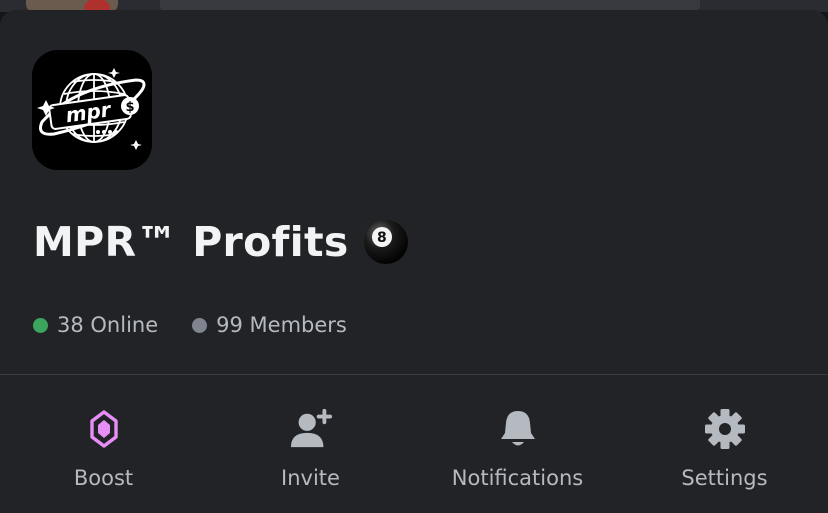  Describe the element at coordinates (724, 478) in the screenshot. I see `settings-label: Settings` at that location.